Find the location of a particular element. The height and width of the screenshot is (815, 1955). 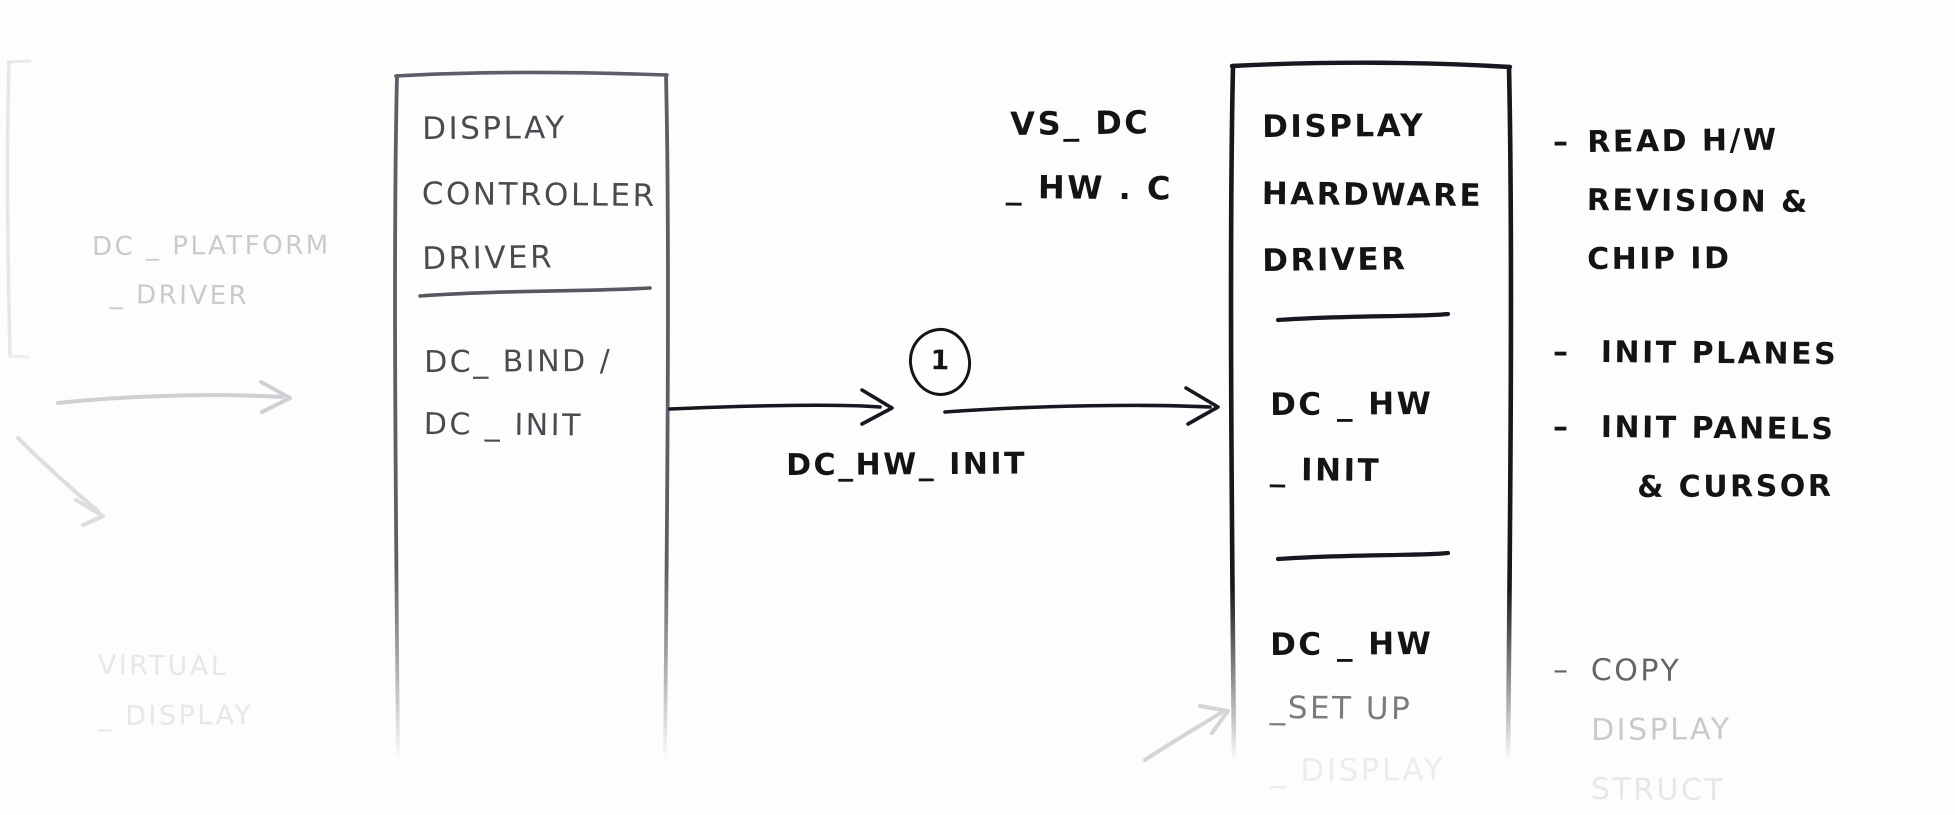

notes-init-2-line2: & CURSOR is located at coordinates (1735, 486).